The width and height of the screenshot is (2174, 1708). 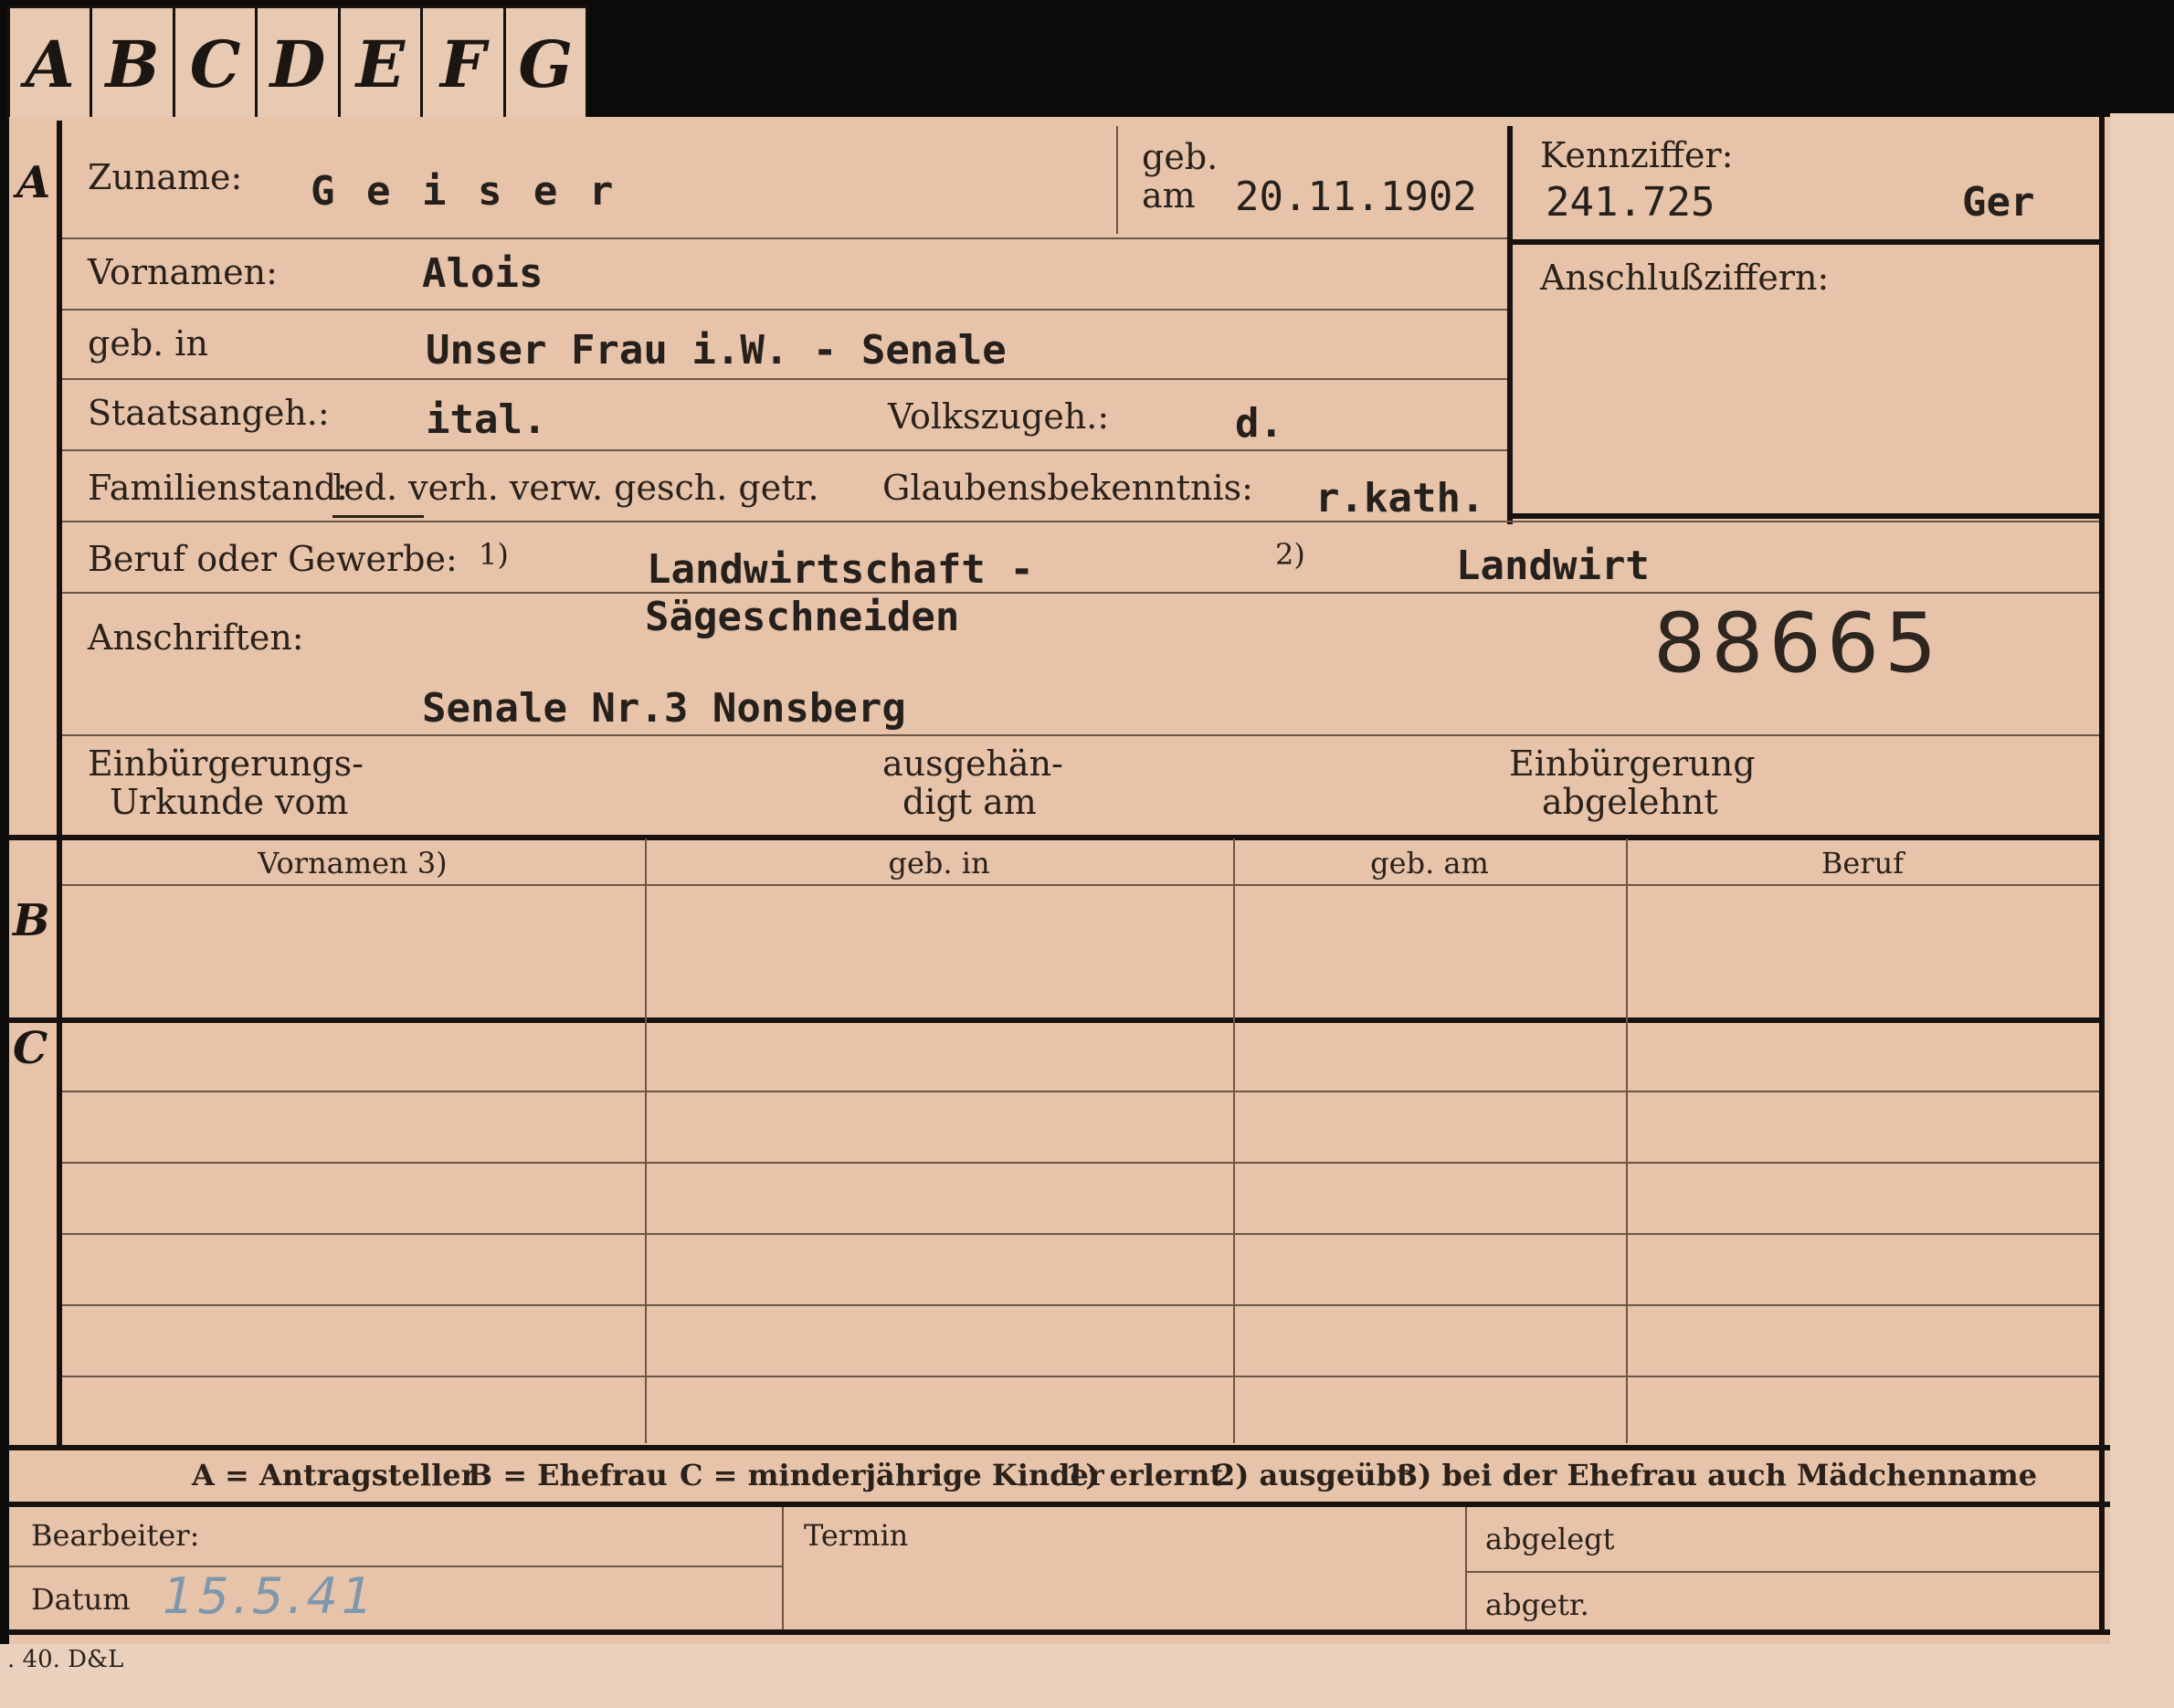 What do you see at coordinates (1804, 516) in the screenshot?
I see `kennziffer-box-bottom` at bounding box center [1804, 516].